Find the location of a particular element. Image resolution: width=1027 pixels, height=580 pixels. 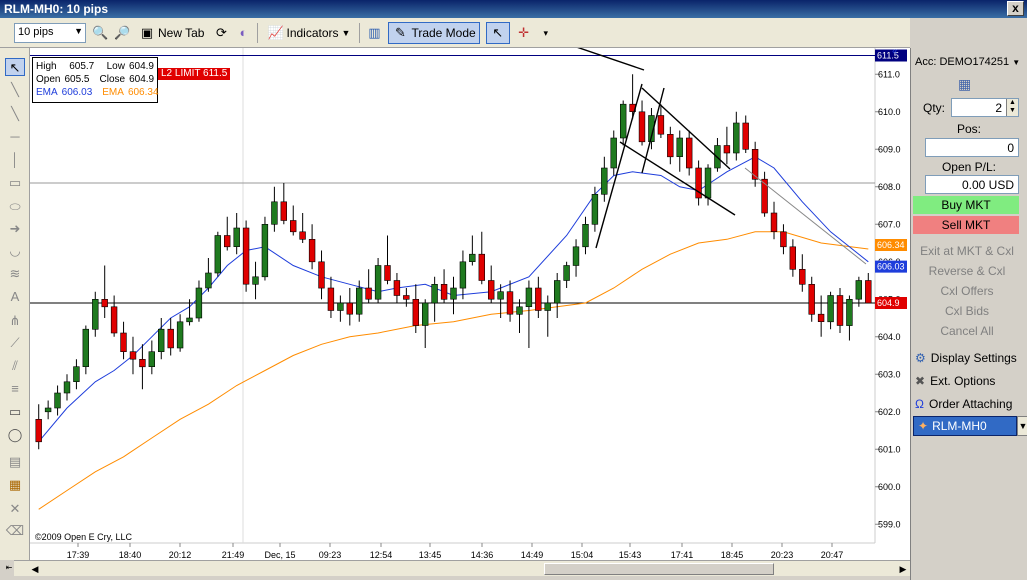

account-select: Acc: DEMO174251 ▼ is located at coordinates (970, 62).